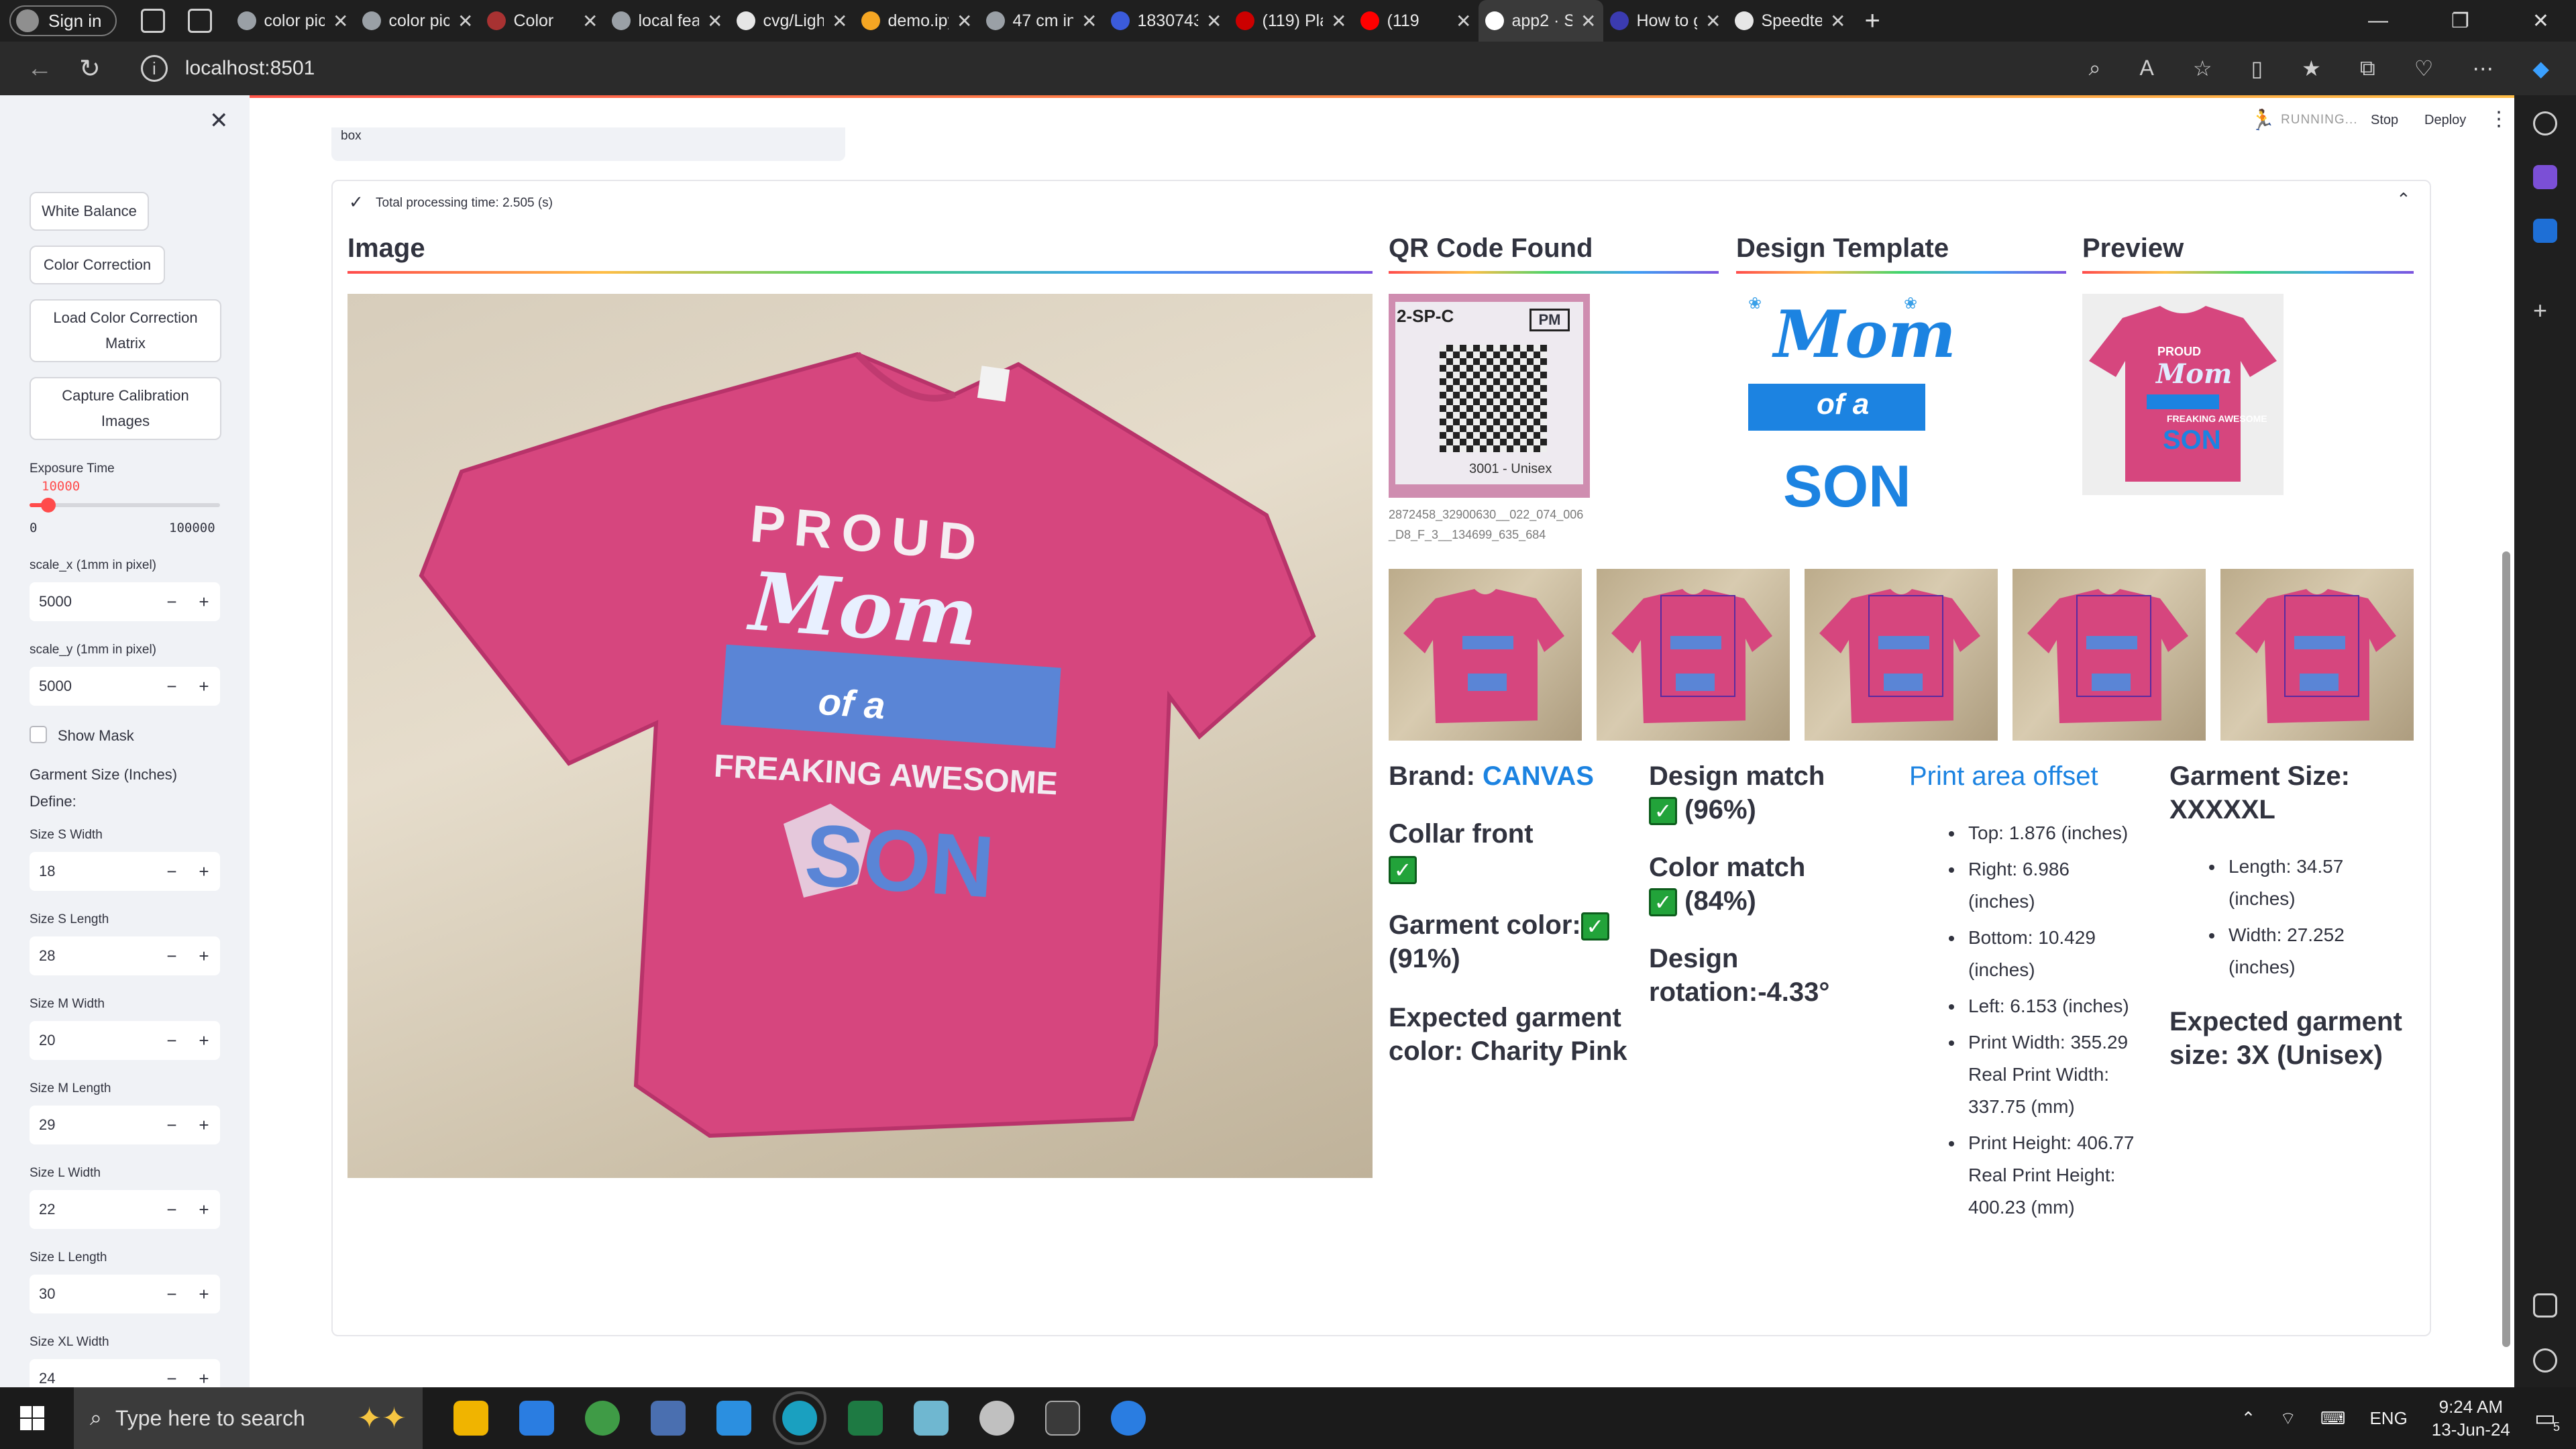 The width and height of the screenshot is (2576, 1449). Describe the element at coordinates (667, 21) in the screenshot. I see `browser-tab: local featu ✕` at that location.